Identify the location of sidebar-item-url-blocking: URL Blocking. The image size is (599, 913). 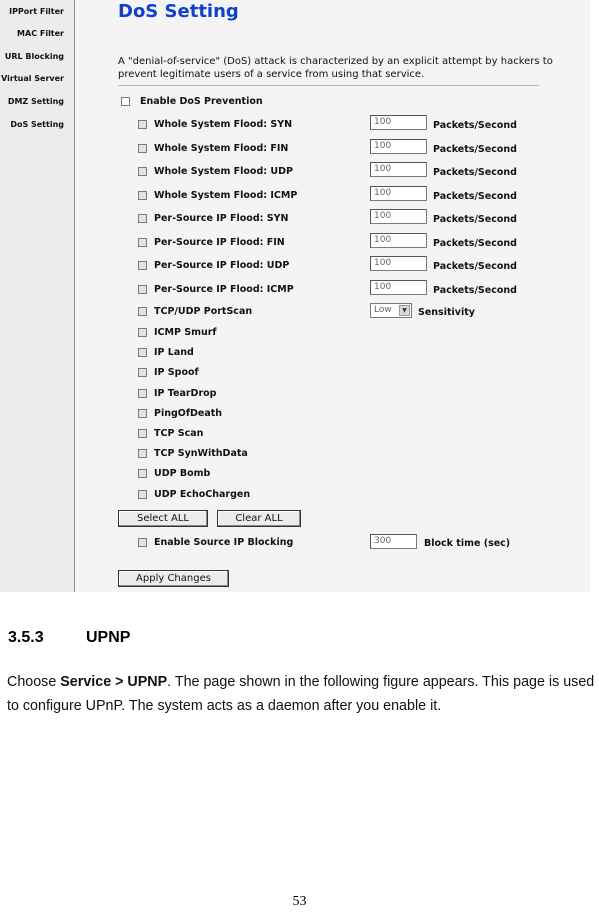
(34, 56).